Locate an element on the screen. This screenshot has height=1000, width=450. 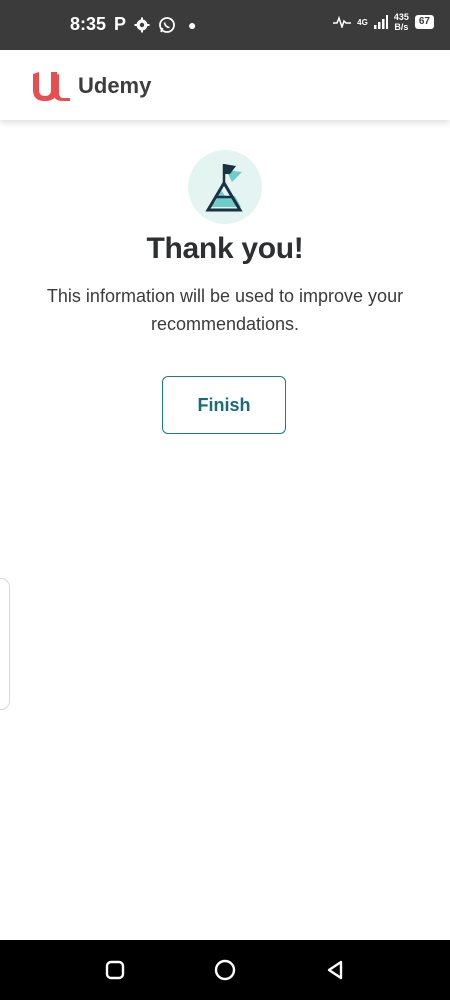
flag-summit-icon is located at coordinates (225, 187).